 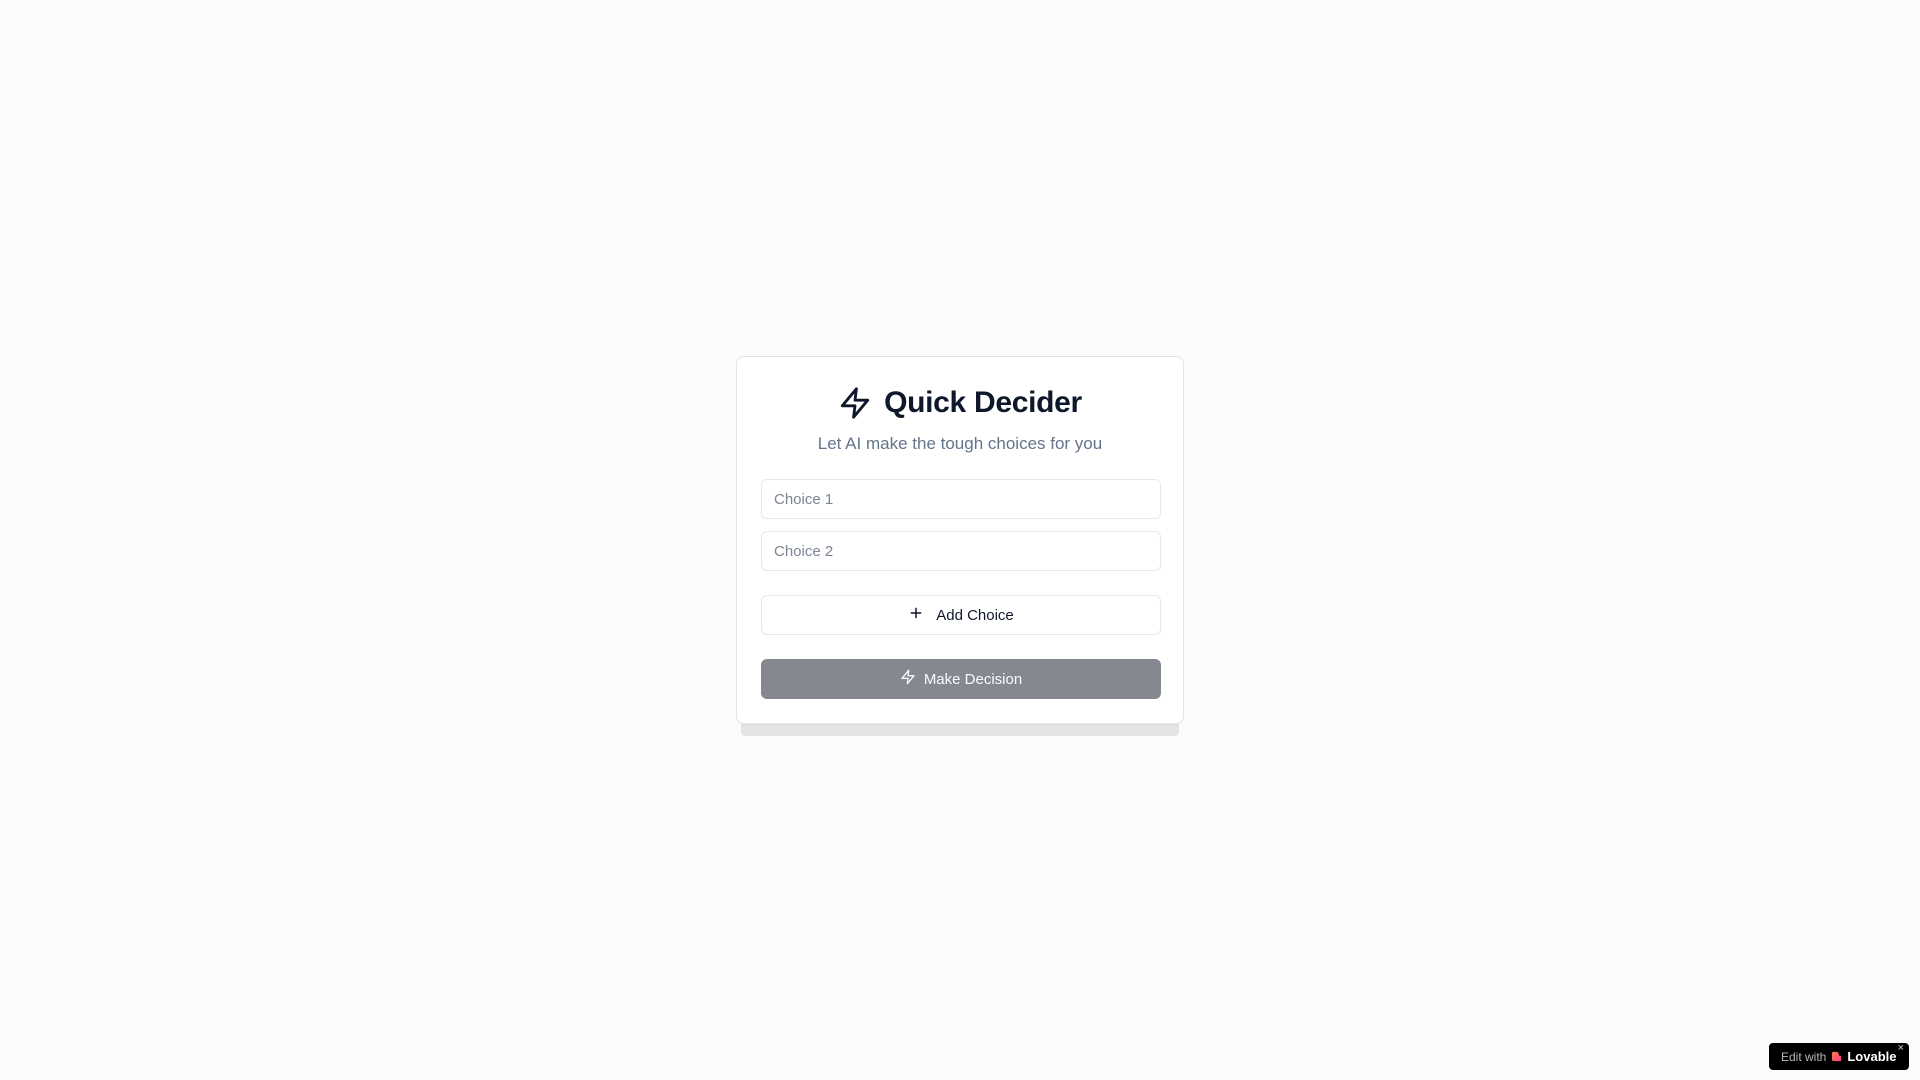 What do you see at coordinates (960, 443) in the screenshot?
I see `page-subtitle: Let AI make the tough choices for you` at bounding box center [960, 443].